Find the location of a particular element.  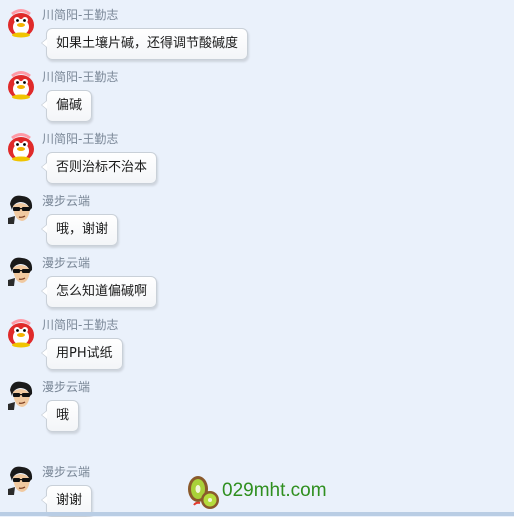

message-bubble: 哦，谢谢 is located at coordinates (79, 230).